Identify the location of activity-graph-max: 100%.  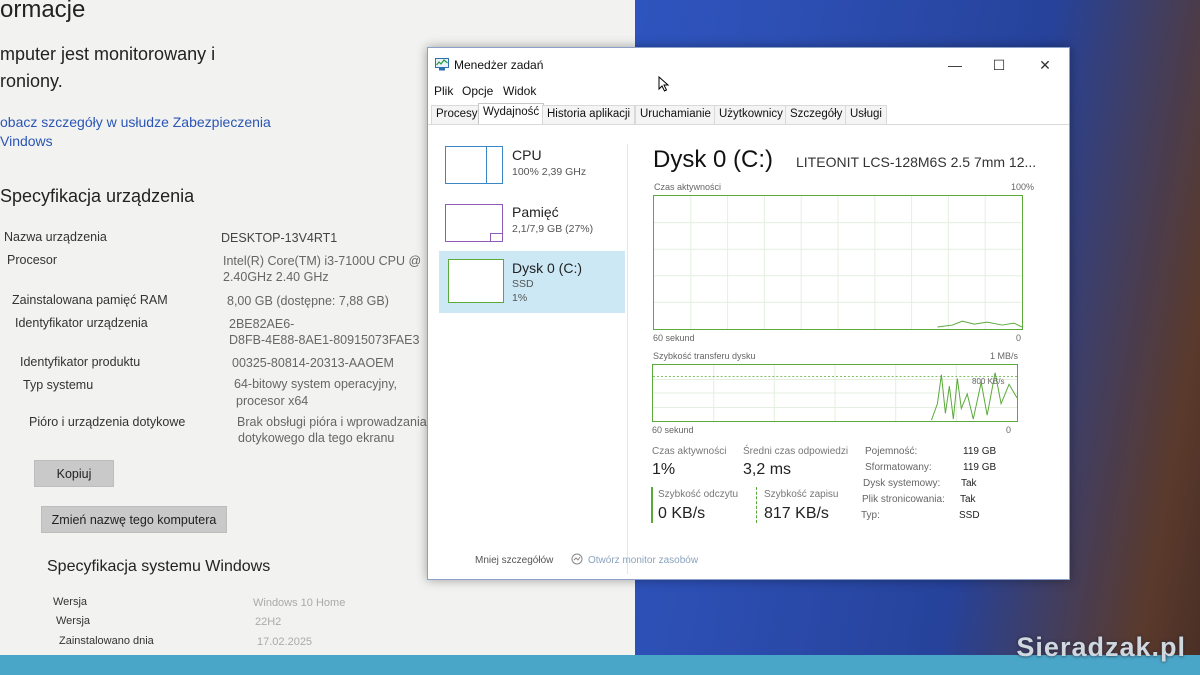
(1023, 187).